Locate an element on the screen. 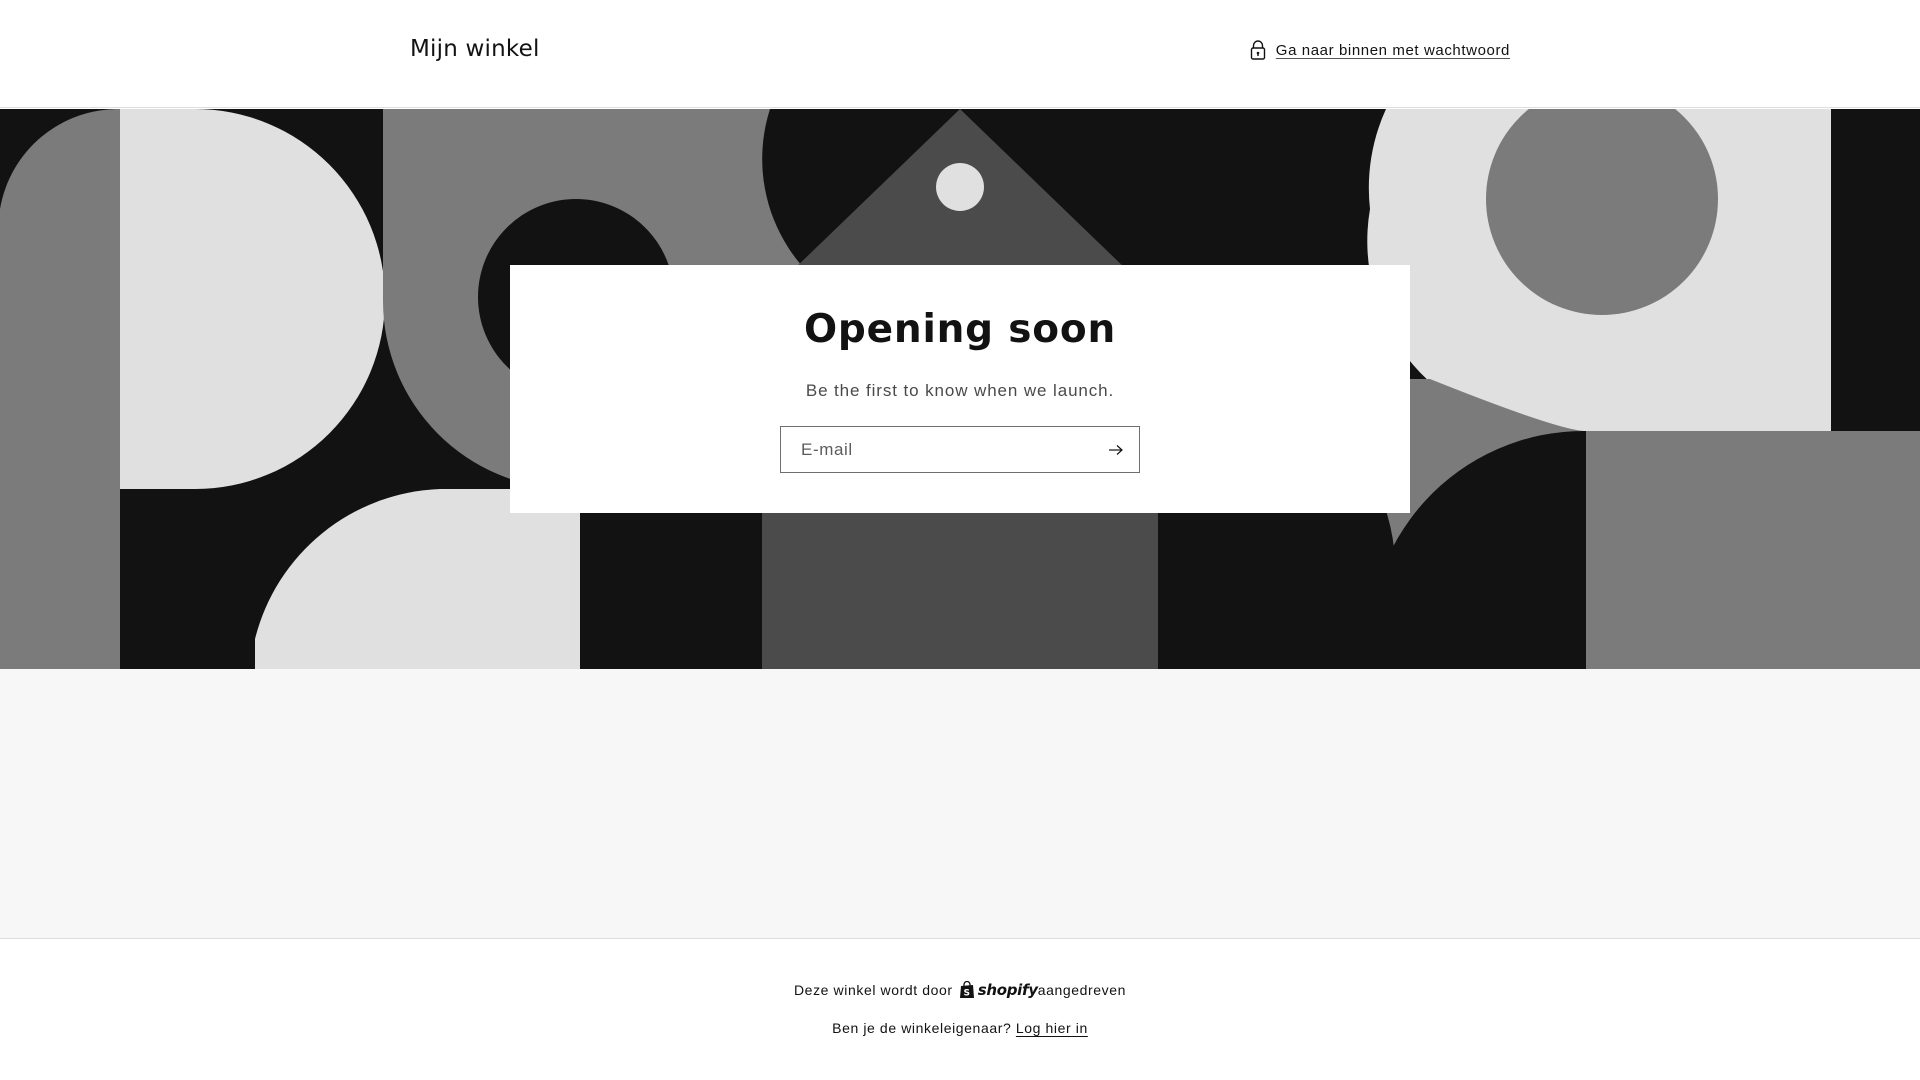 The height and width of the screenshot is (1080, 1920). svg-text: S is located at coordinates (966, 994).